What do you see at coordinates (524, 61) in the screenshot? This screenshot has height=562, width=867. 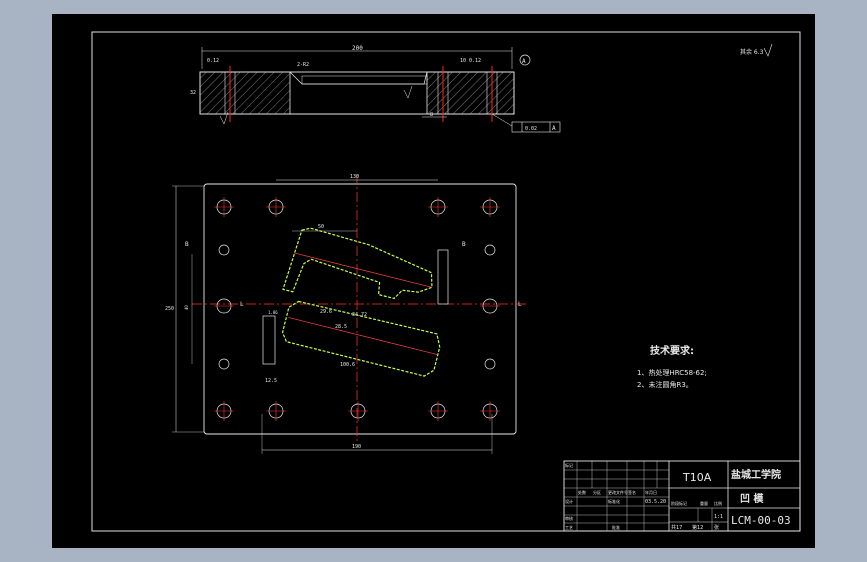 I see `section-datum: A` at bounding box center [524, 61].